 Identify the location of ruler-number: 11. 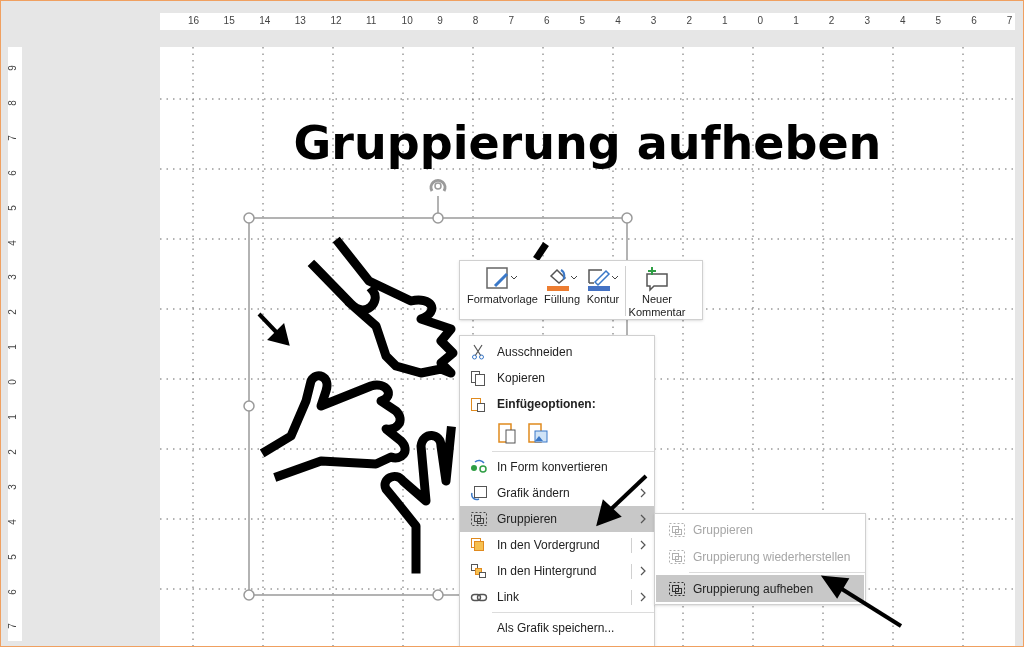
(371, 21).